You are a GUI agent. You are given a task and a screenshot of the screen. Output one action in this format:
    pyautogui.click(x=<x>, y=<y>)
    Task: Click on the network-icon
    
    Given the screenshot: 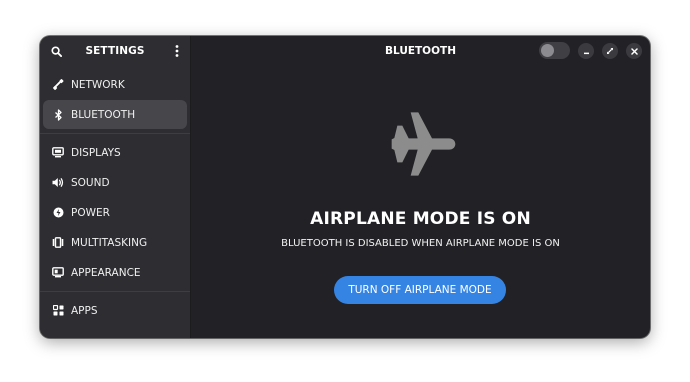 What is the action you would take?
    pyautogui.click(x=58, y=85)
    